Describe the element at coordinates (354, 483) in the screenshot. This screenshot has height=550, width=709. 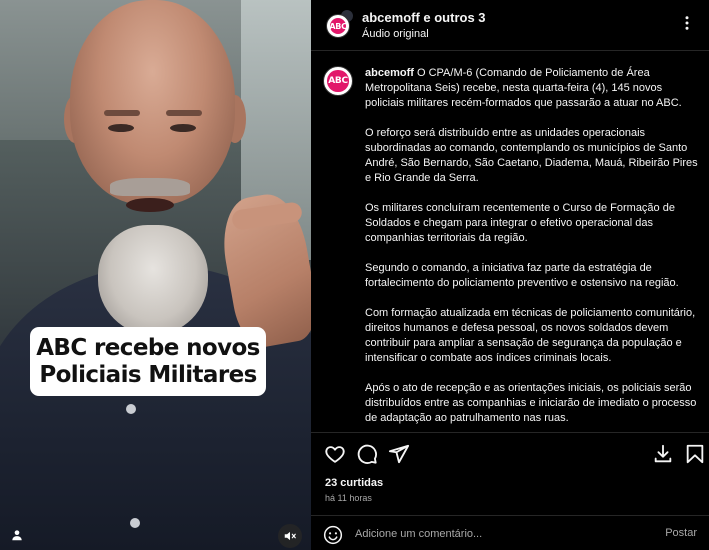
I see `likes-count: 23 curtidas` at that location.